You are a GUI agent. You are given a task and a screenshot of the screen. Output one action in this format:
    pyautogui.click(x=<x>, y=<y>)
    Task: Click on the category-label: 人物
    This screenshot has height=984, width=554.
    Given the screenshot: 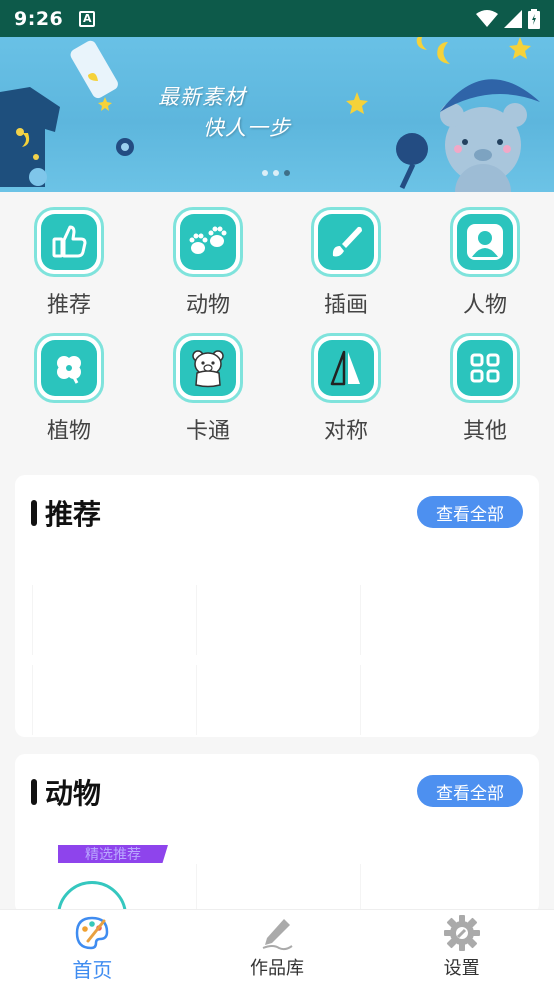 What is the action you would take?
    pyautogui.click(x=484, y=305)
    